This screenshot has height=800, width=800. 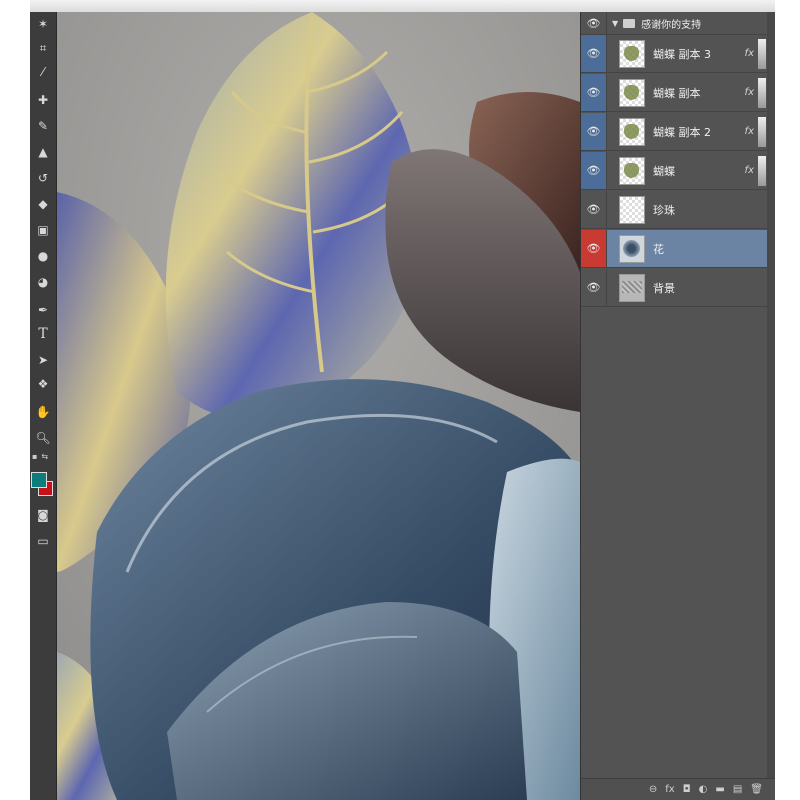 I want to click on layer-group-row: 👁︎ ▼ 感谢你的支持, so click(x=674, y=23).